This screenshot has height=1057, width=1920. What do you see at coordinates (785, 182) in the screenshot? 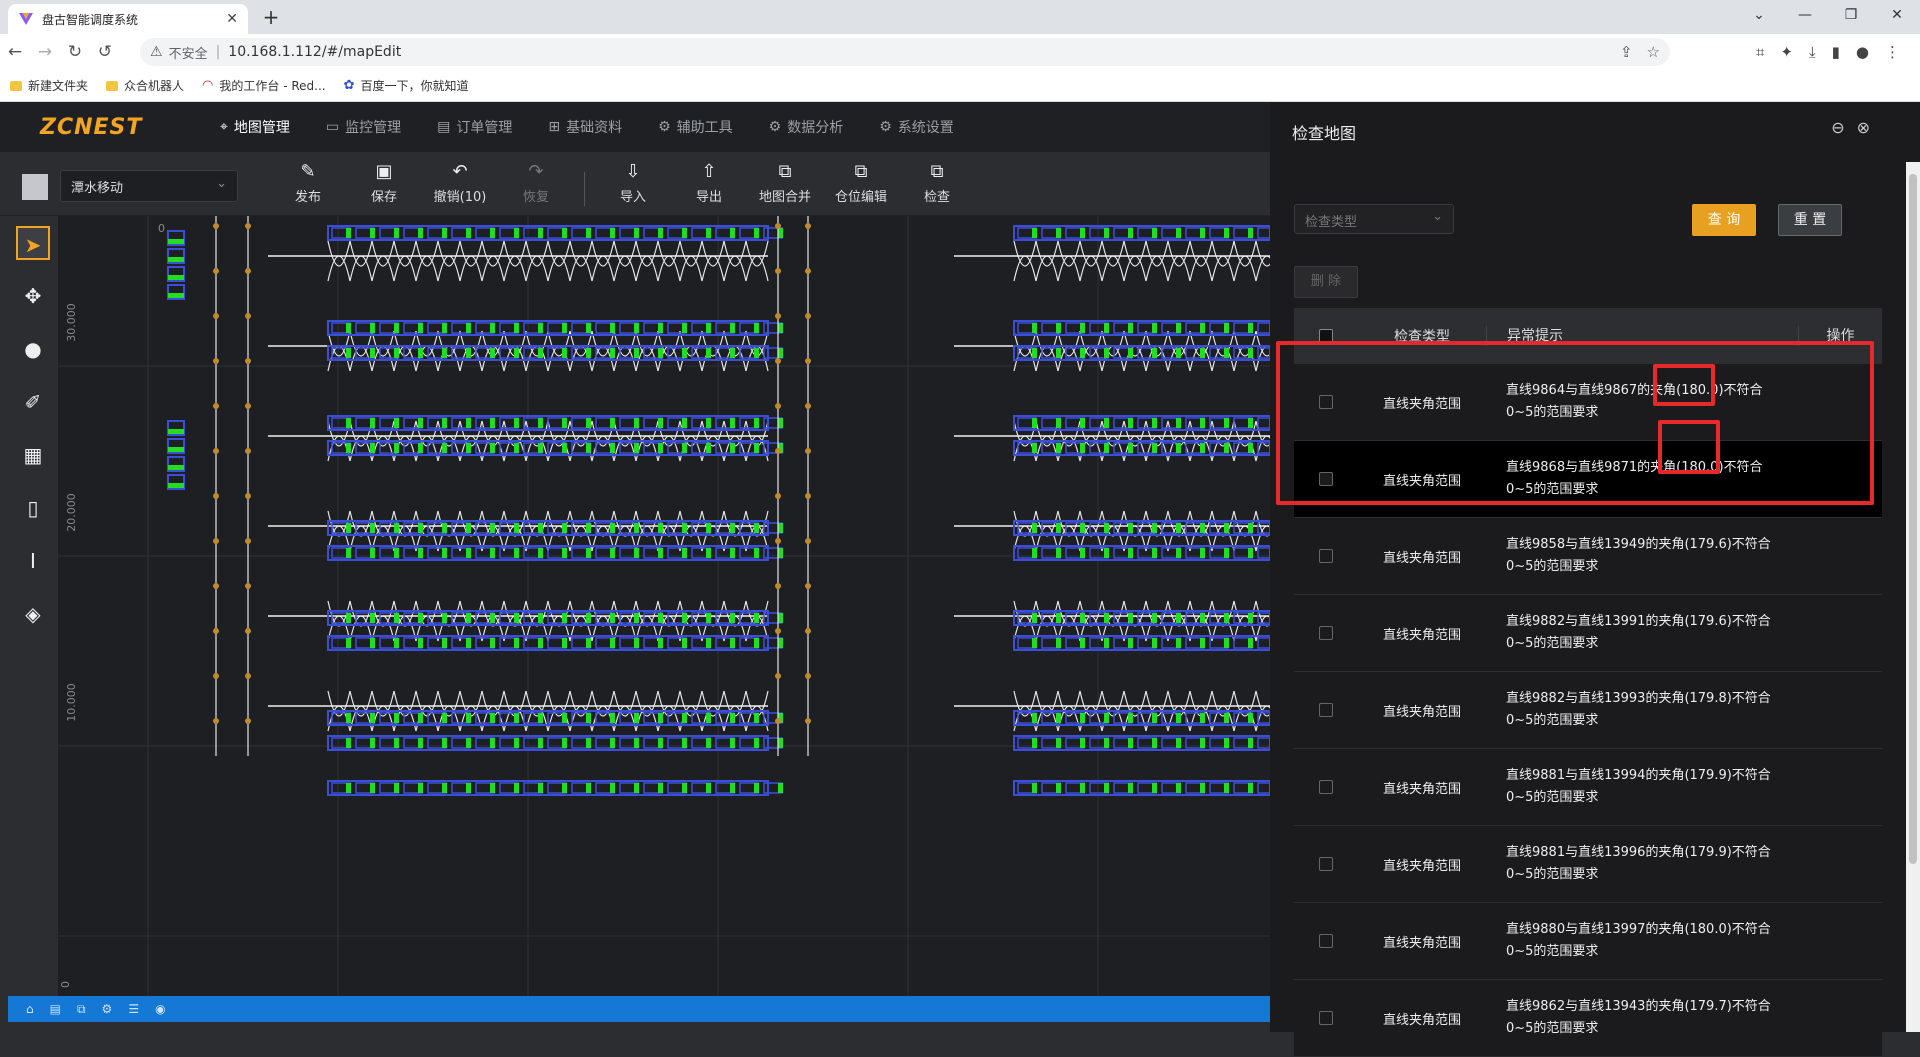
I see `map-merge-button: ⧉ 地图合并` at bounding box center [785, 182].